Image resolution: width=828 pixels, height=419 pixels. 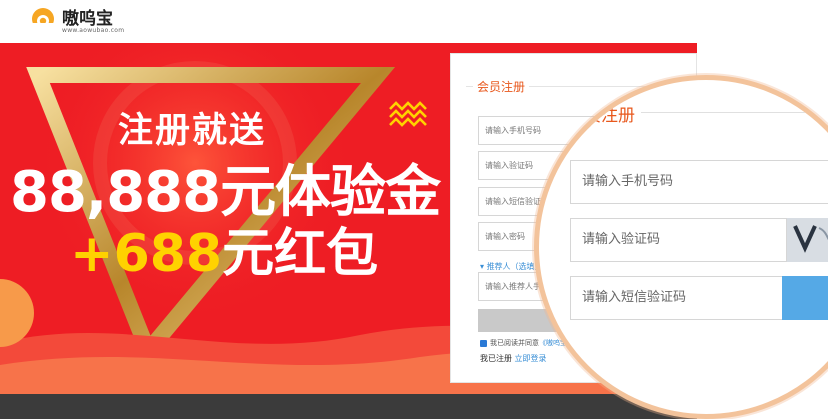 I want to click on site-logo: 嗷呜宝 www.aowubao.com, so click(x=77, y=20).